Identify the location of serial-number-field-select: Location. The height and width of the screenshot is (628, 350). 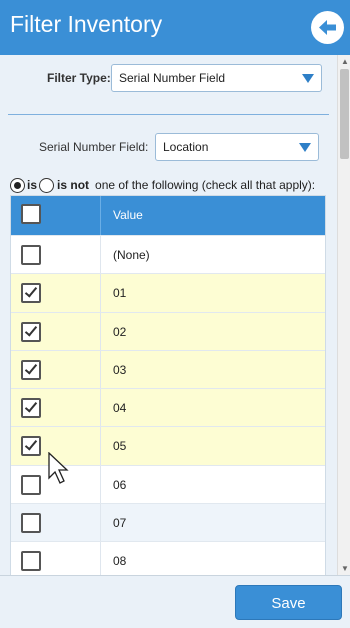
(237, 147).